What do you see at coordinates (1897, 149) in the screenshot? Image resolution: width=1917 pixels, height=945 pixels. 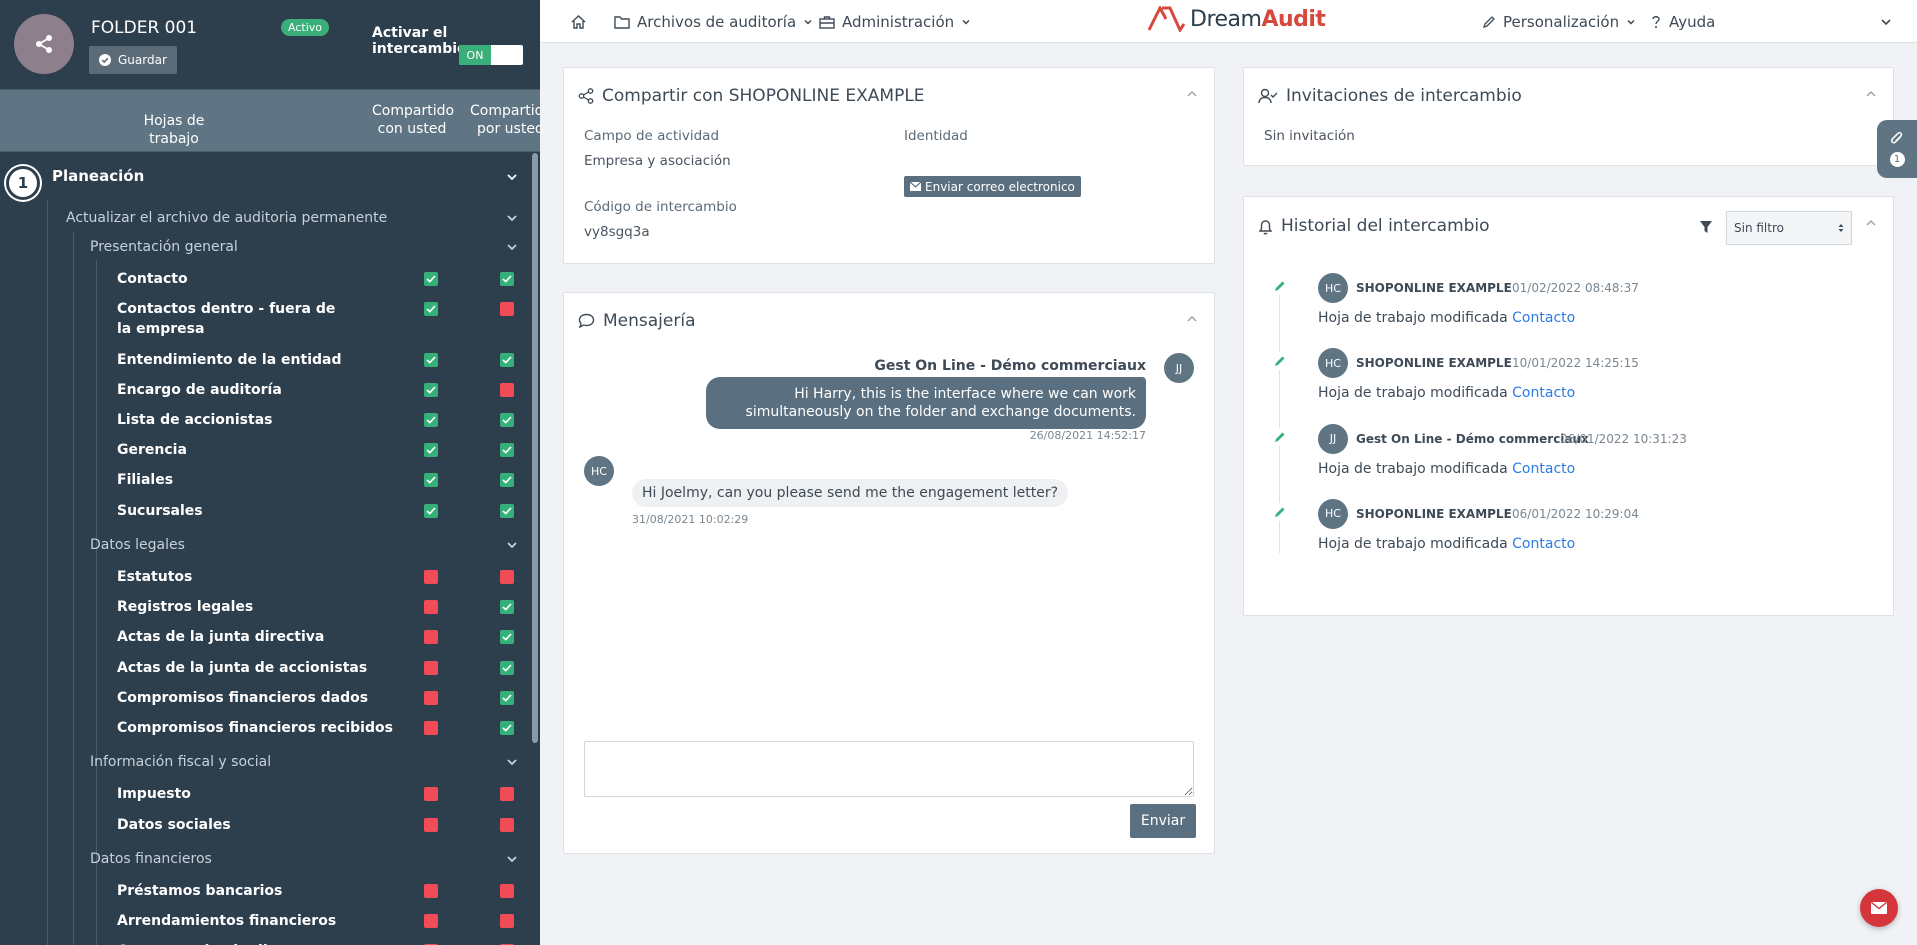 I see `attachments-tab: 1` at bounding box center [1897, 149].